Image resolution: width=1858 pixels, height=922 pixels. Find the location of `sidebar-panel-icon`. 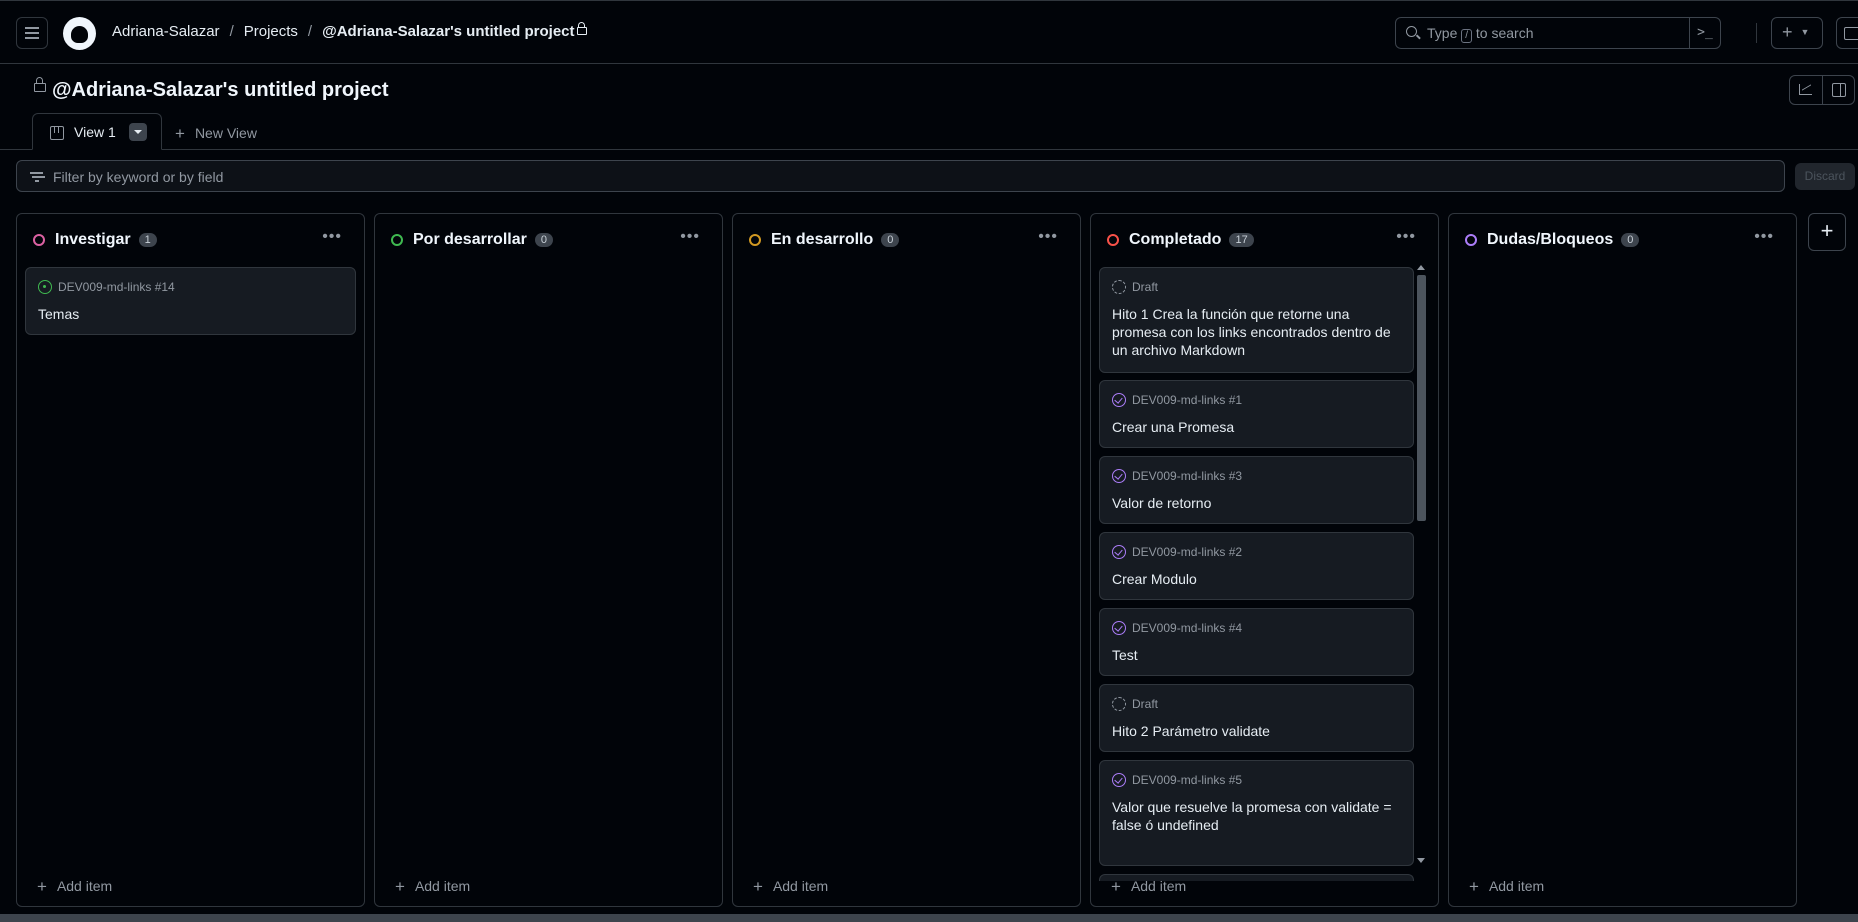

sidebar-panel-icon is located at coordinates (1838, 90).